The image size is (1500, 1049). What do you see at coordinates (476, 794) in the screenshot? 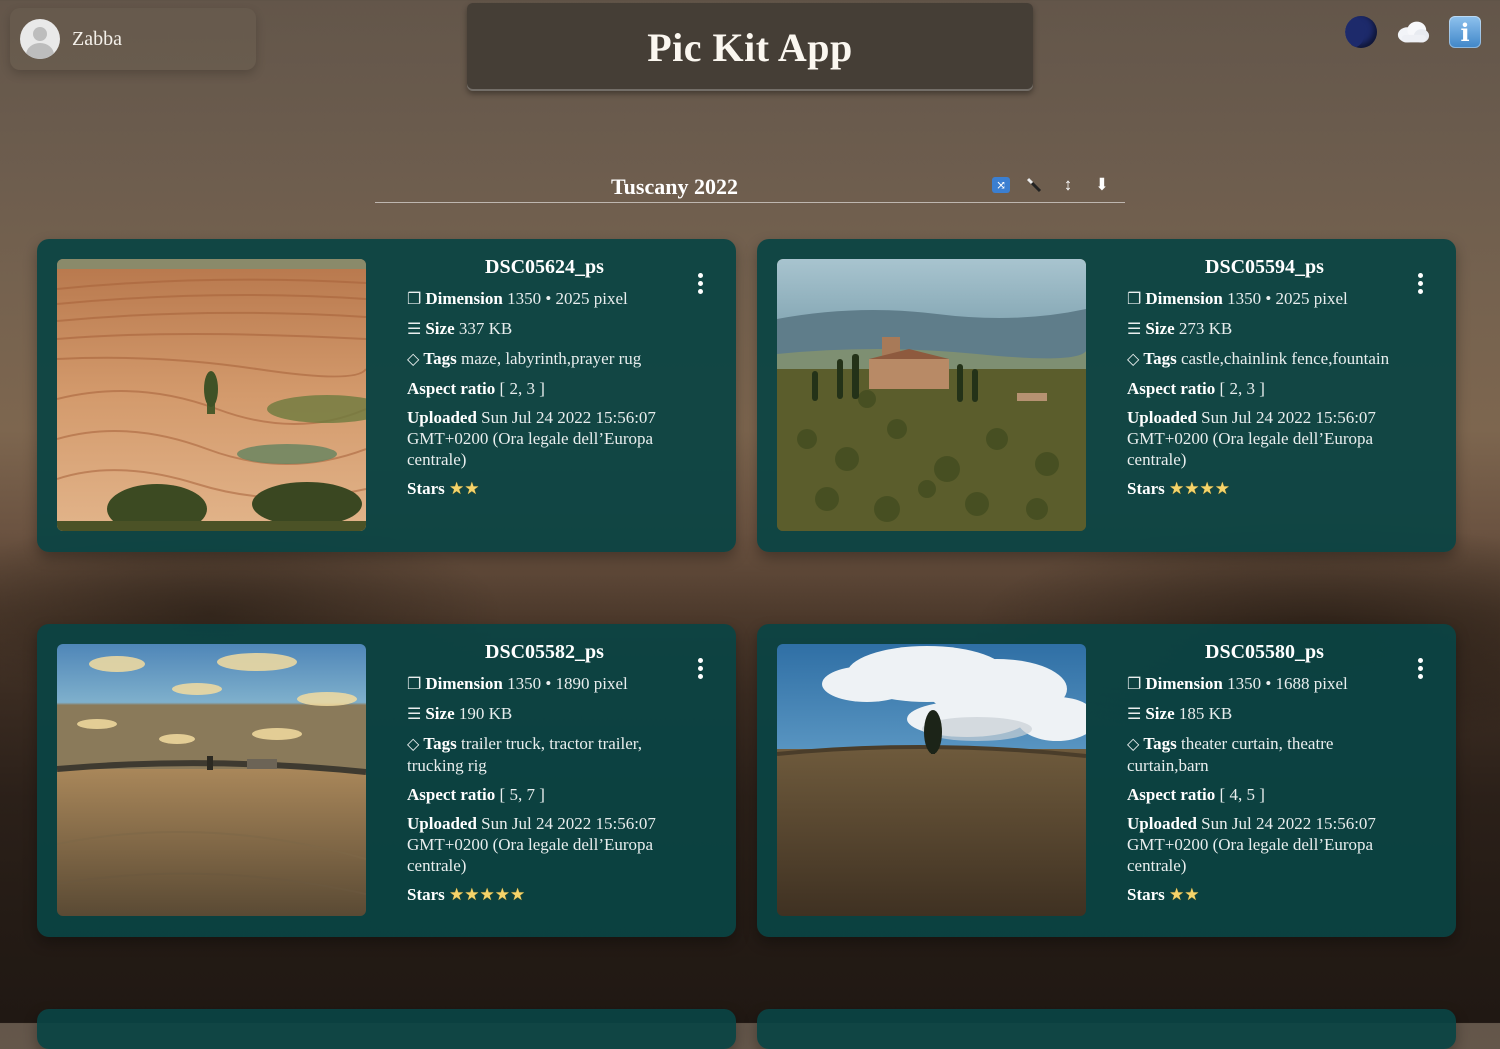
I see `aspect-row: Aspect ratio [ 5, 7 ]` at bounding box center [476, 794].